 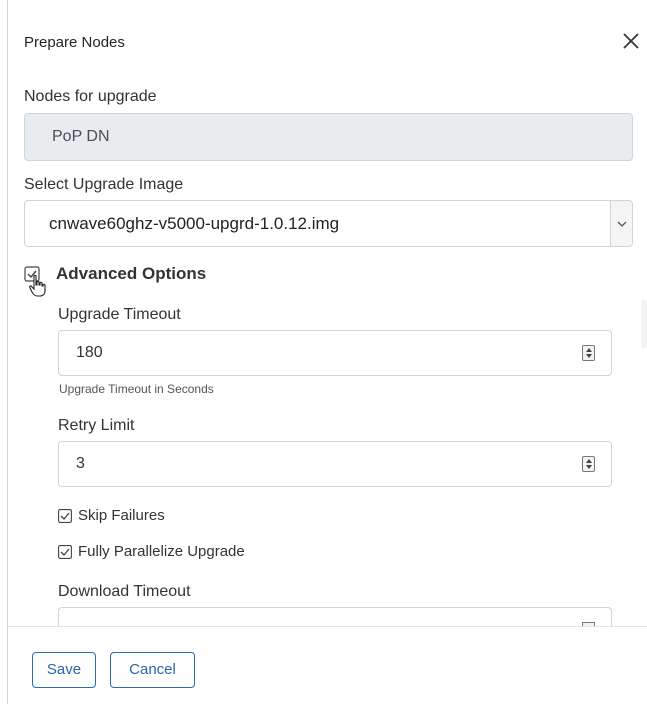 I want to click on upgrade-image-value: cnwave60ghz-v5000-upgrd-1.0.12.img, so click(x=194, y=223).